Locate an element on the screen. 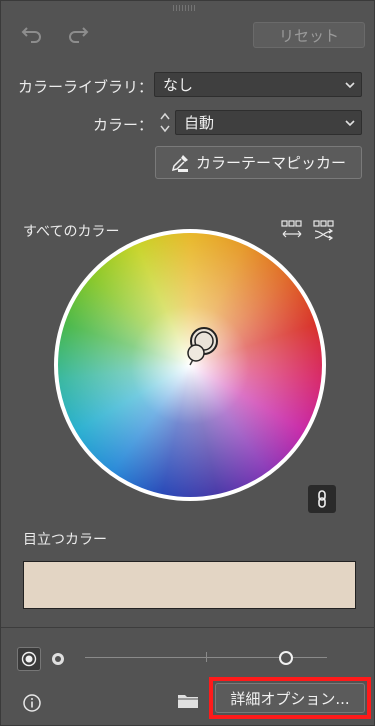  divider is located at coordinates (188, 627).